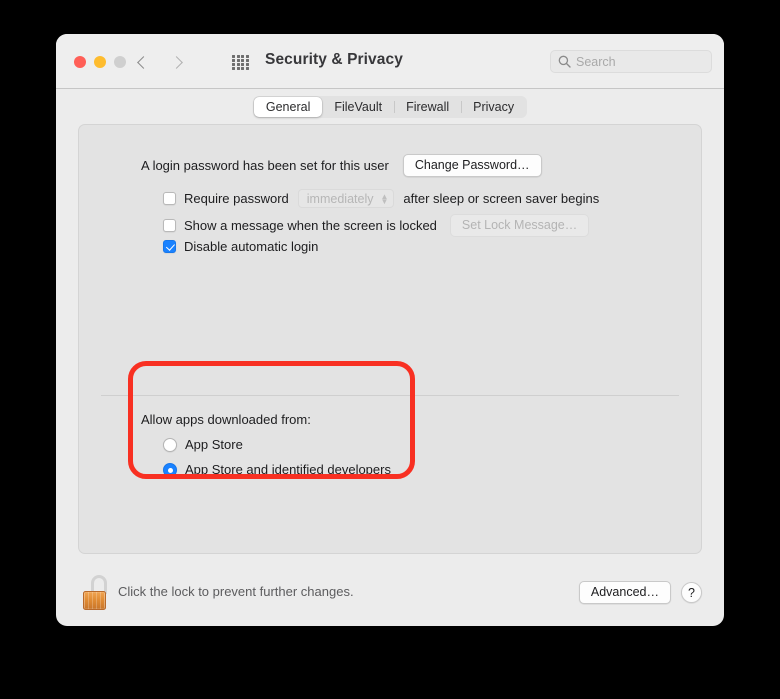 This screenshot has height=699, width=780. Describe the element at coordinates (236, 198) in the screenshot. I see `require-password-label: Require password` at that location.